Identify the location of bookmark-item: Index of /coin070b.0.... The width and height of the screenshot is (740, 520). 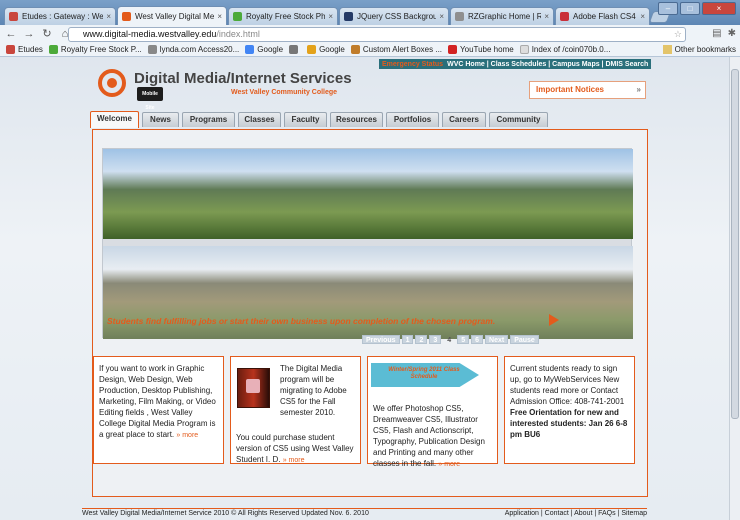
(564, 49).